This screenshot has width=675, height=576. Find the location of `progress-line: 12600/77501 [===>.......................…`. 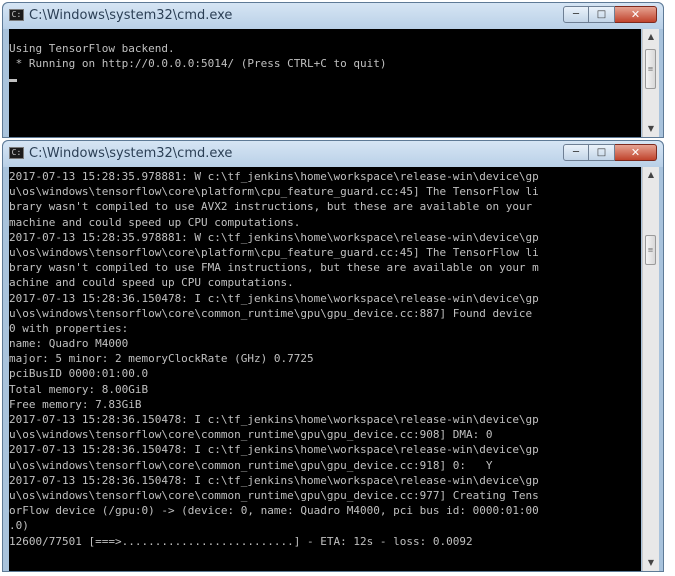

progress-line: 12600/77501 [===>.......................… is located at coordinates (241, 541).